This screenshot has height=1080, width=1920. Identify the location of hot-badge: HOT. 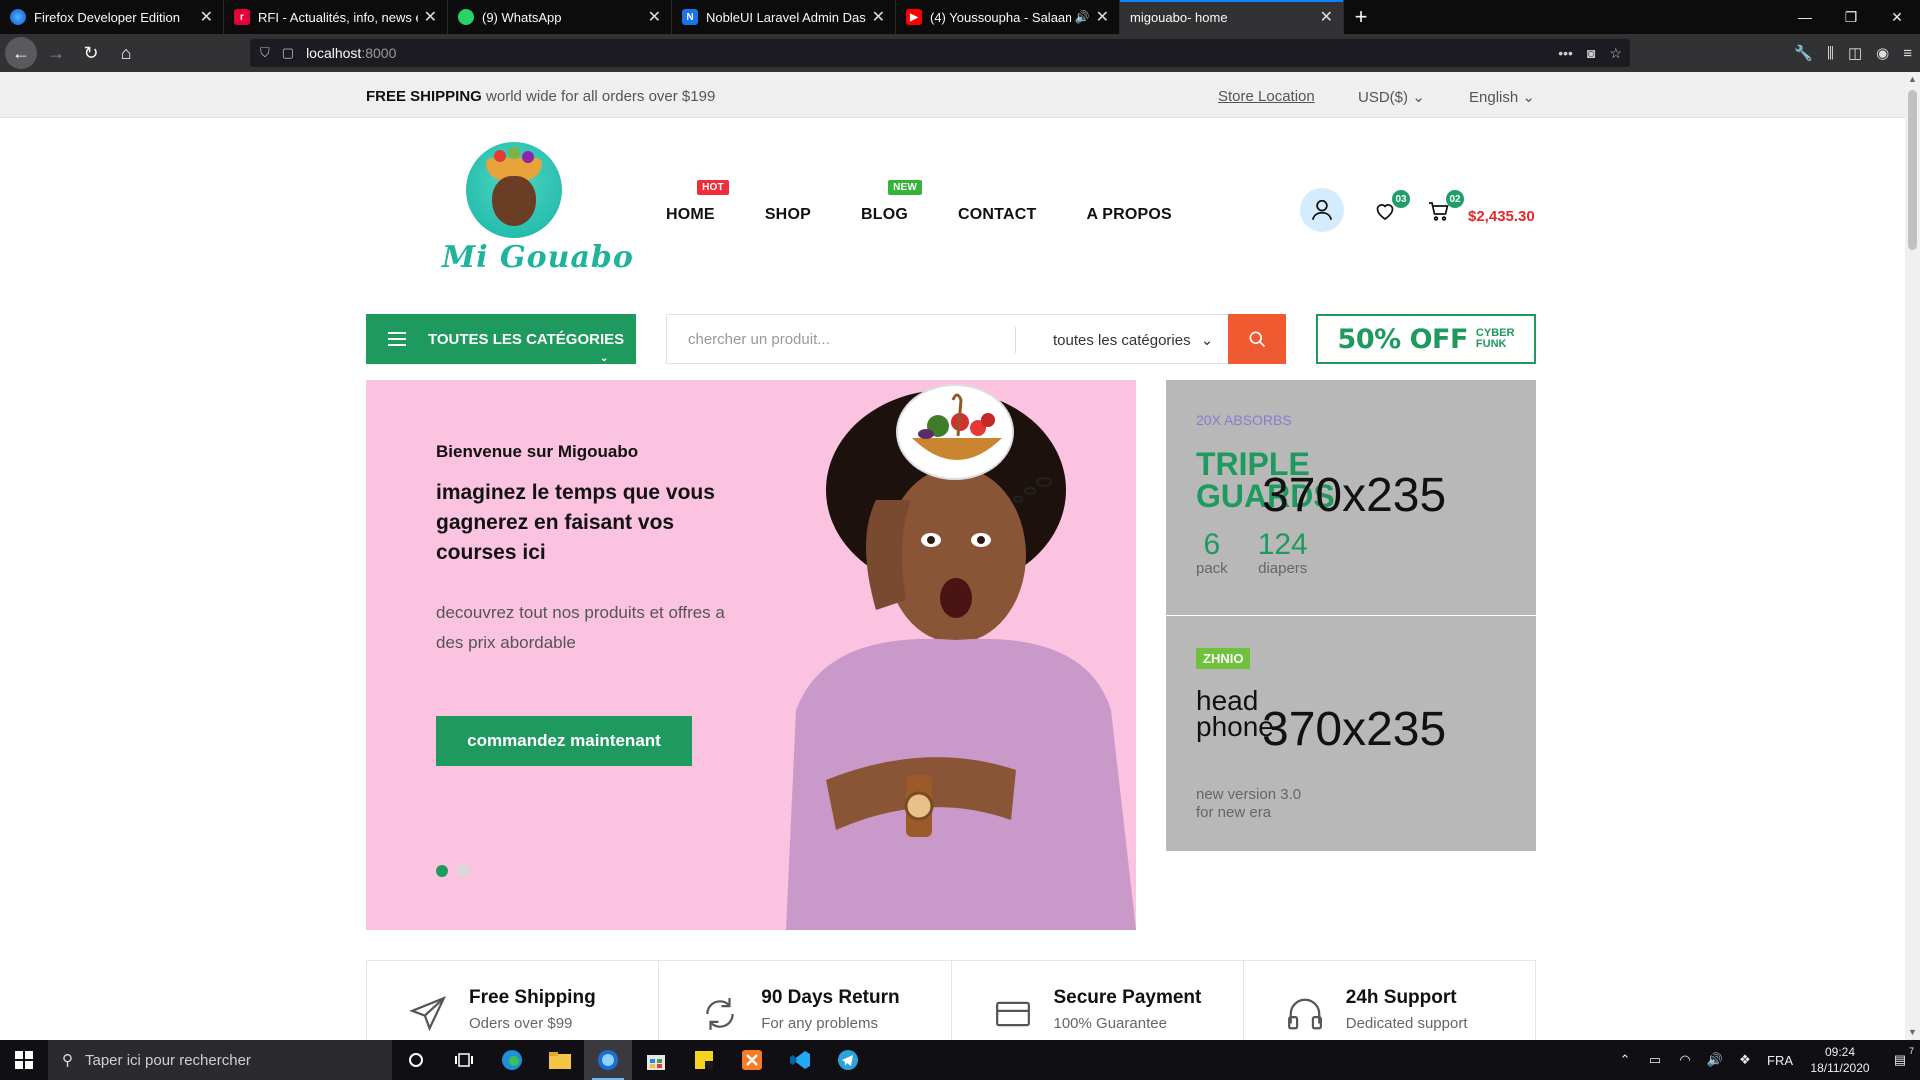
(713, 187).